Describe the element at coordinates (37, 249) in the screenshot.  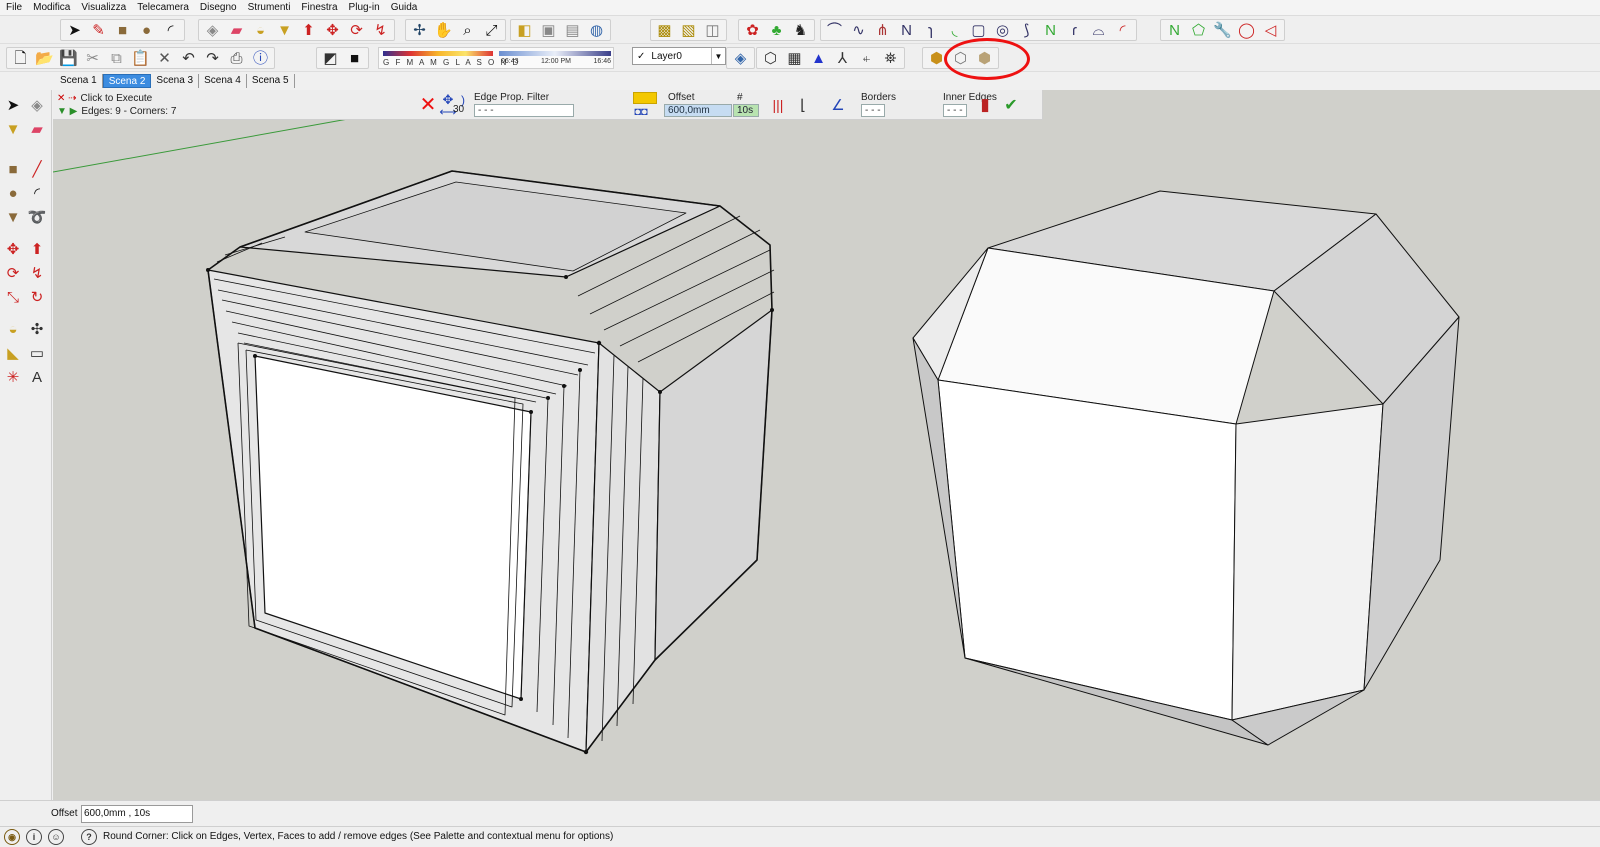
I see `pushpull-tool-icon: ⬆` at that location.